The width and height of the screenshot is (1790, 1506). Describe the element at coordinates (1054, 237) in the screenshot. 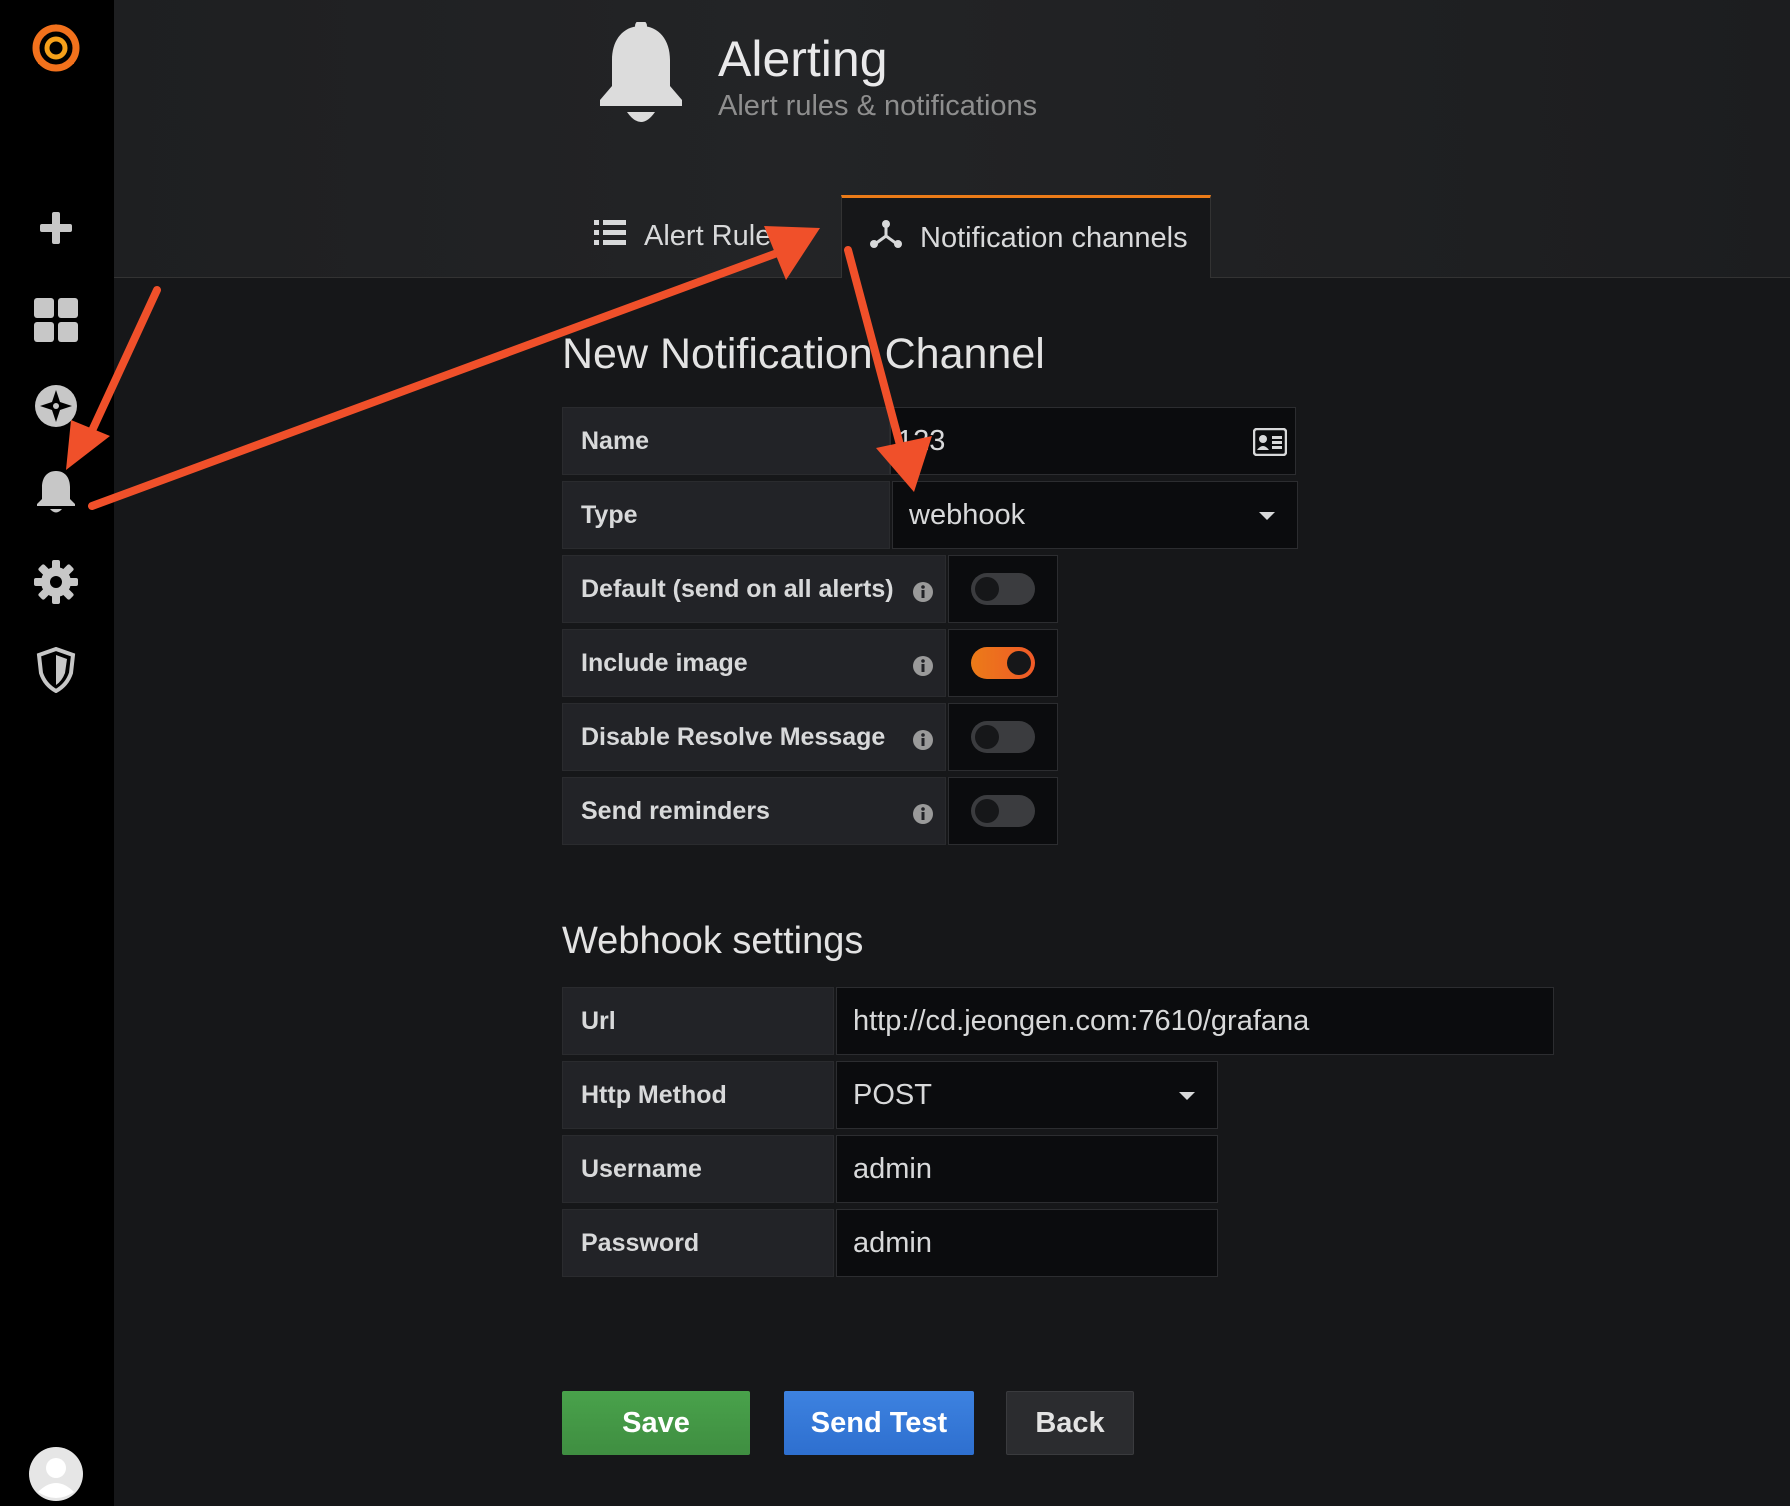

I see `tab-label: Notification channels` at that location.